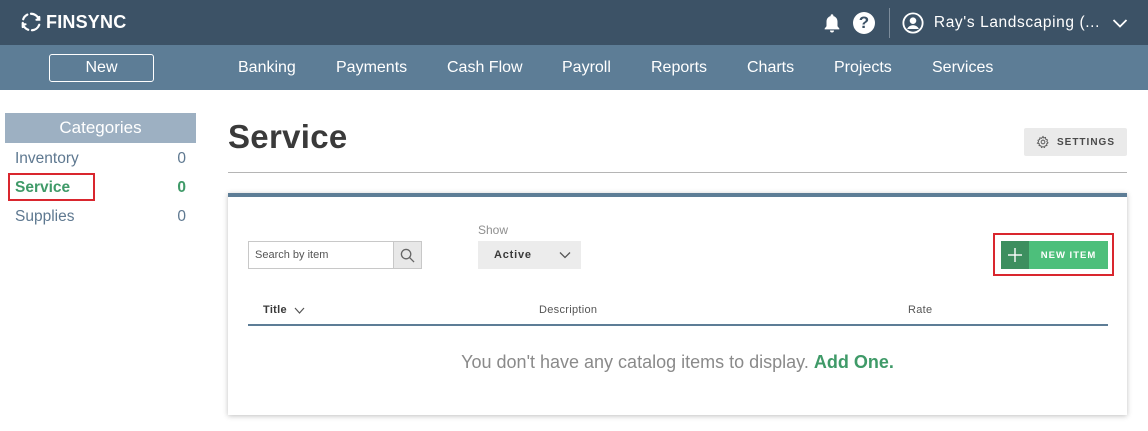  What do you see at coordinates (513, 255) in the screenshot?
I see `show-filter-value: Active` at bounding box center [513, 255].